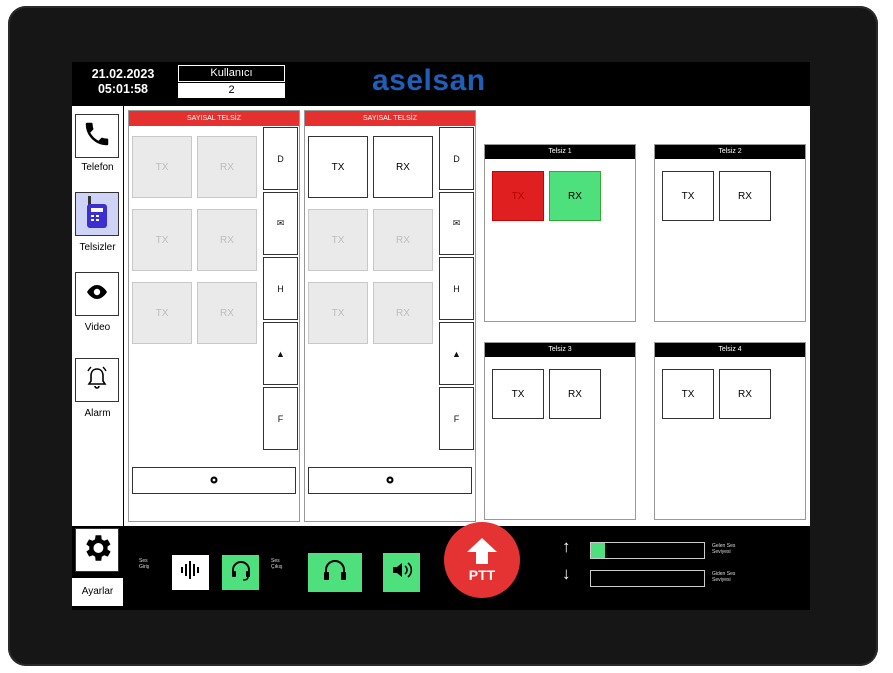 Image resolution: width=893 pixels, height=673 pixels. I want to click on arrow-down-icon: ↓, so click(566, 573).